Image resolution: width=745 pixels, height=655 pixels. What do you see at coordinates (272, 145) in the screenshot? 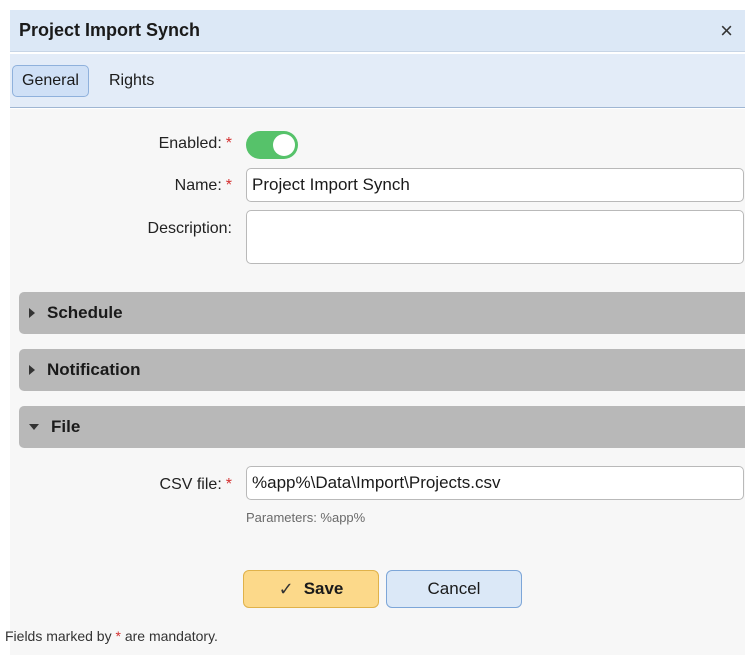
I see `enabled-toggle` at bounding box center [272, 145].